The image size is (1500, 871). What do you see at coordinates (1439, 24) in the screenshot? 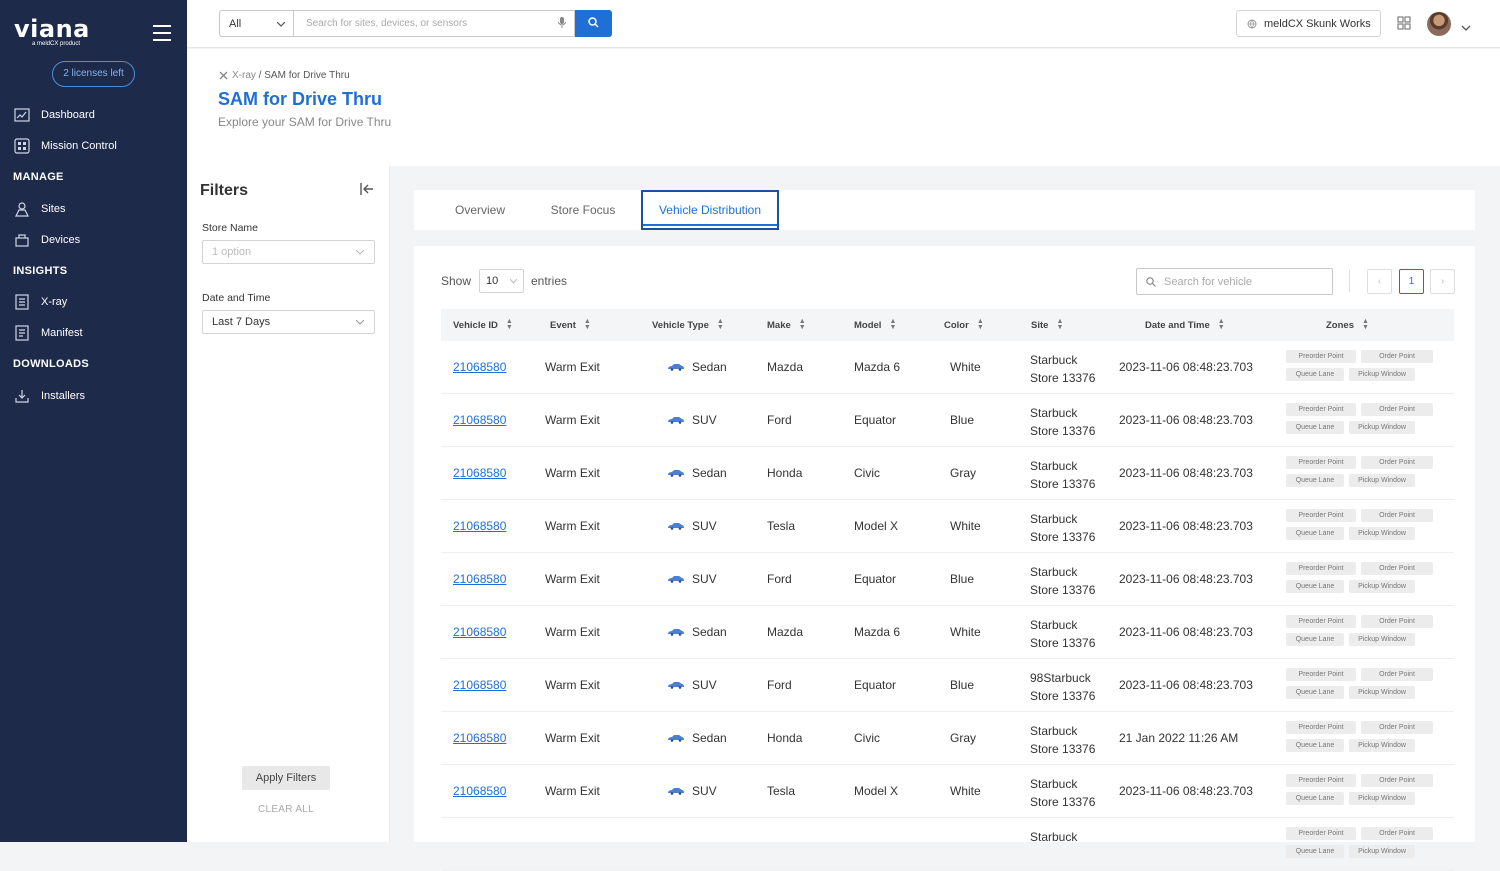
I see `avatar` at bounding box center [1439, 24].